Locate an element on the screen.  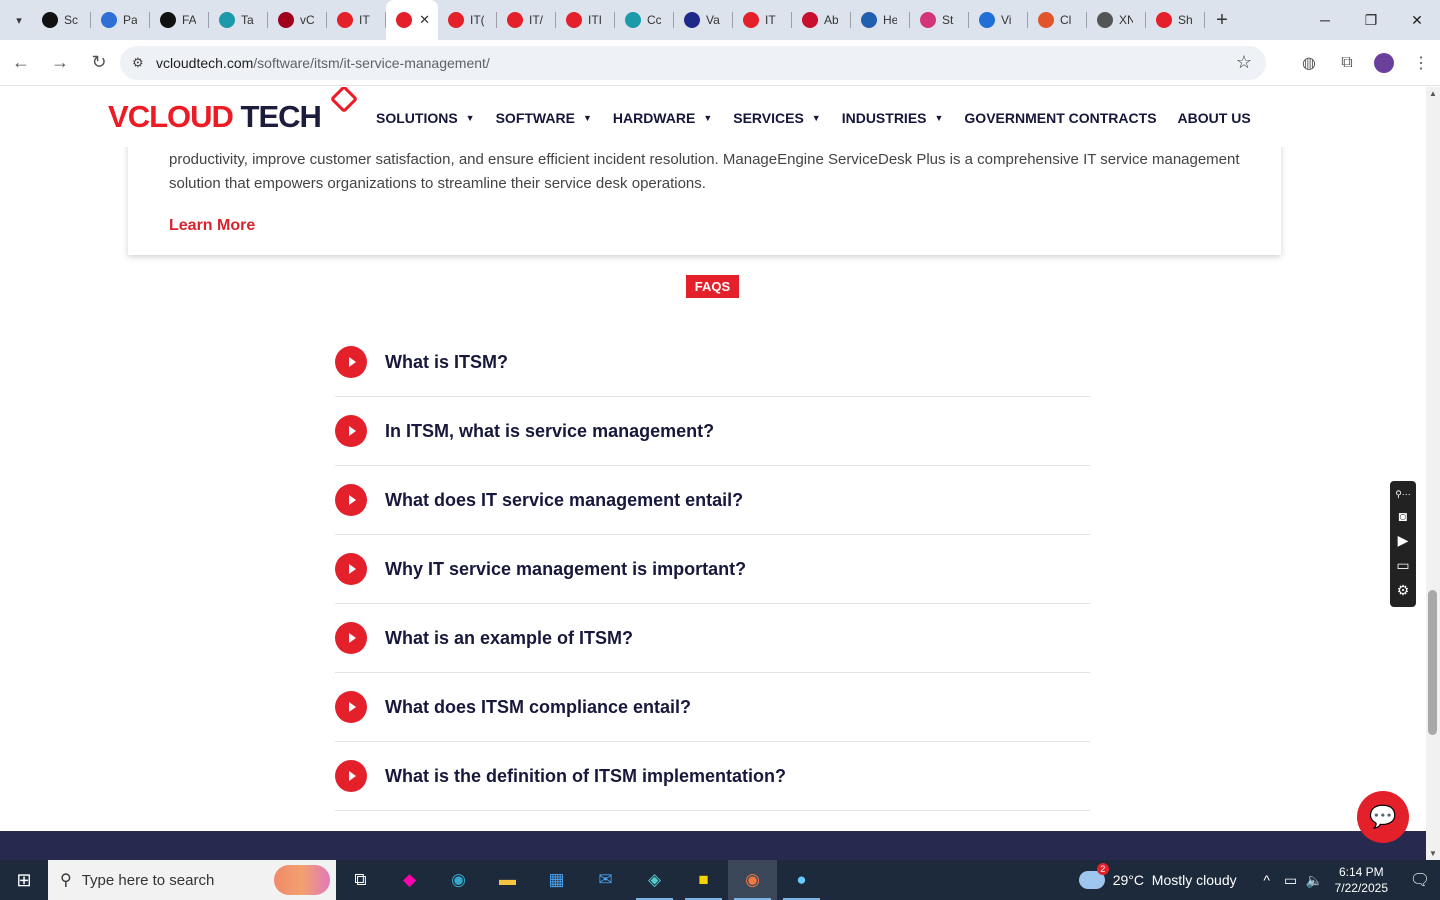
speaker-icon: 🔈 is located at coordinates (1315, 880).